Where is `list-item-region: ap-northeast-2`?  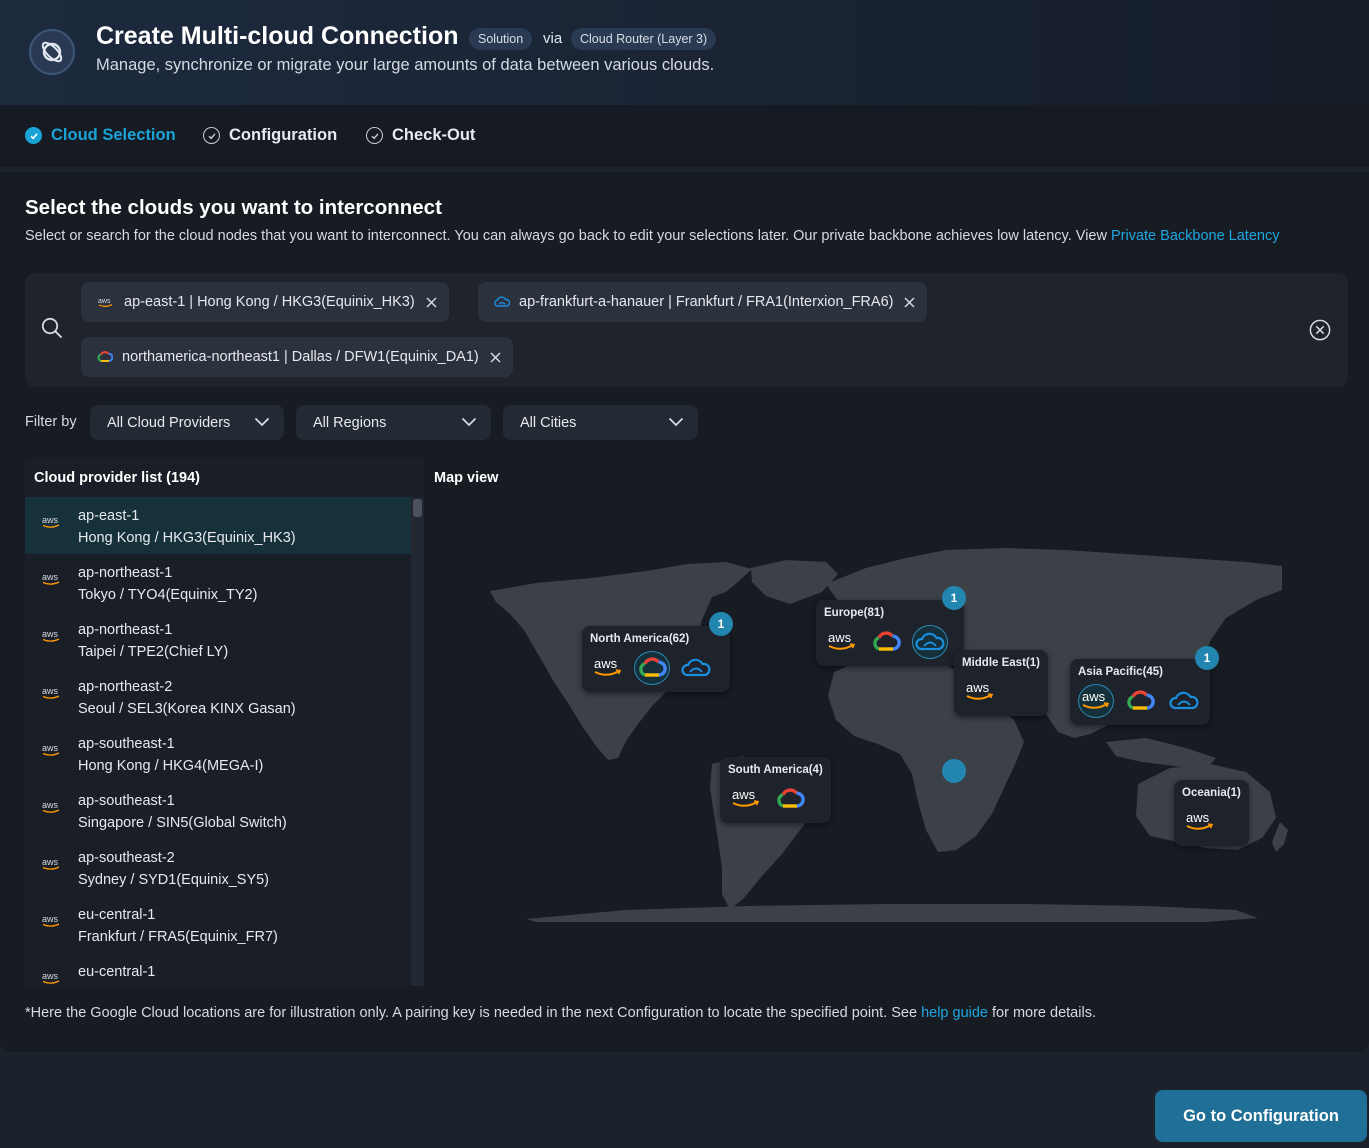 list-item-region: ap-northeast-2 is located at coordinates (125, 687).